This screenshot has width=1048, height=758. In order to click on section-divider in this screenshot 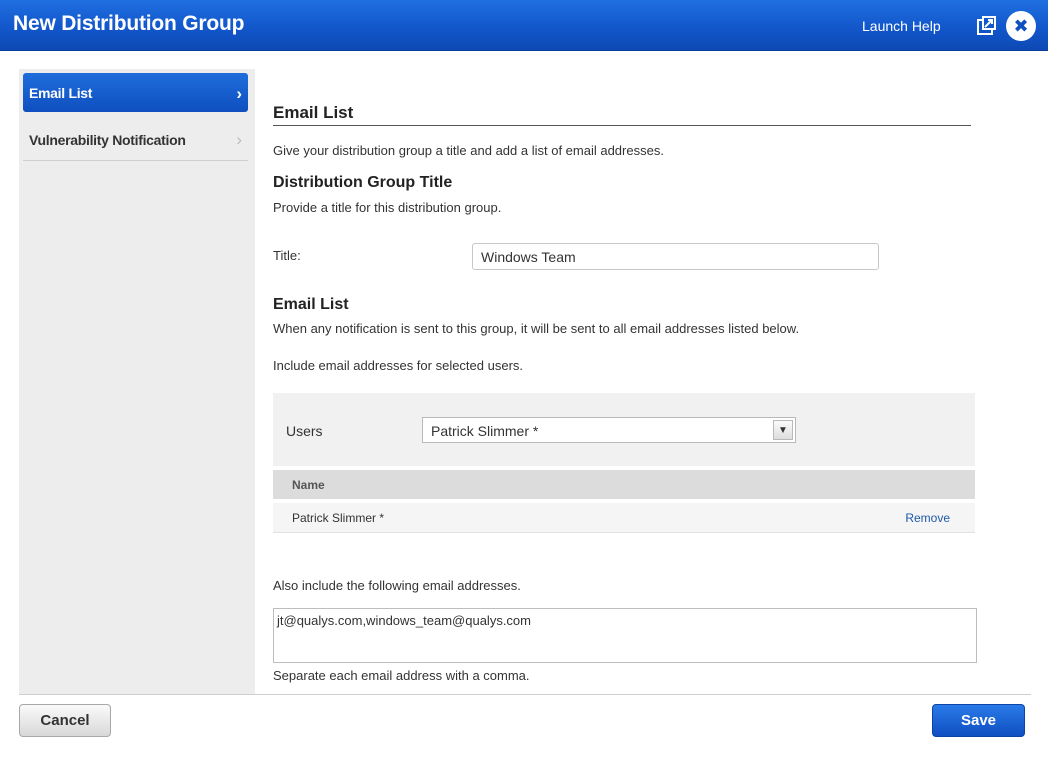, I will do `click(622, 125)`.